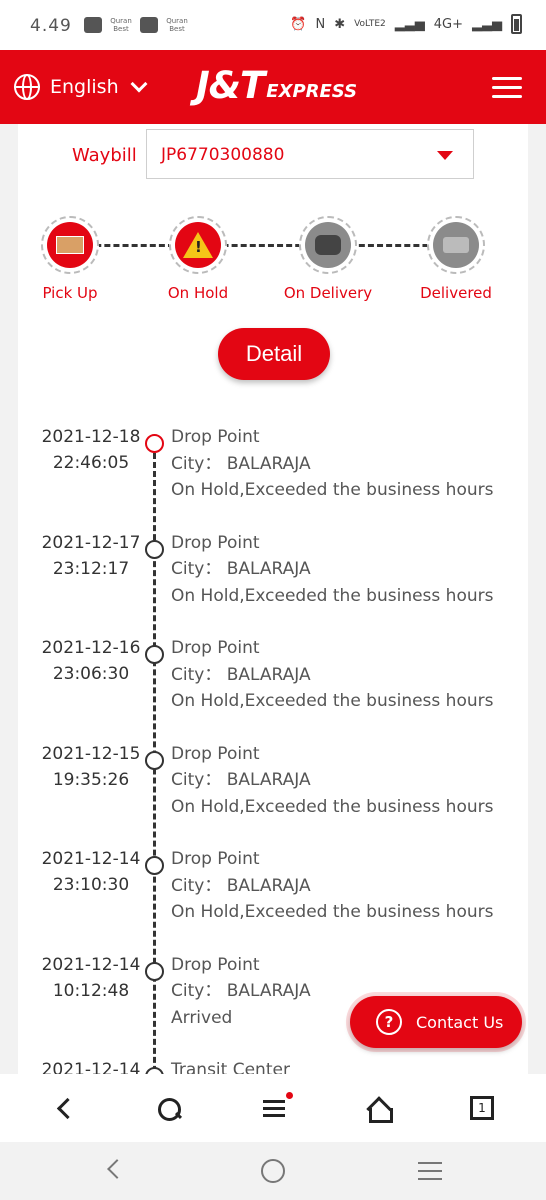  What do you see at coordinates (460, 1022) in the screenshot?
I see `contact-us-label: Contact Us` at bounding box center [460, 1022].